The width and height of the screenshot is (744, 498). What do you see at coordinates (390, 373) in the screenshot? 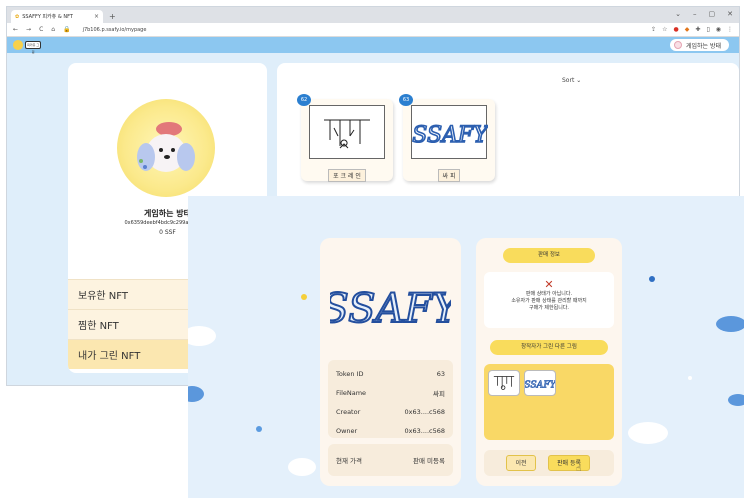
I see `meta-token-id: Token ID 63` at bounding box center [390, 373].